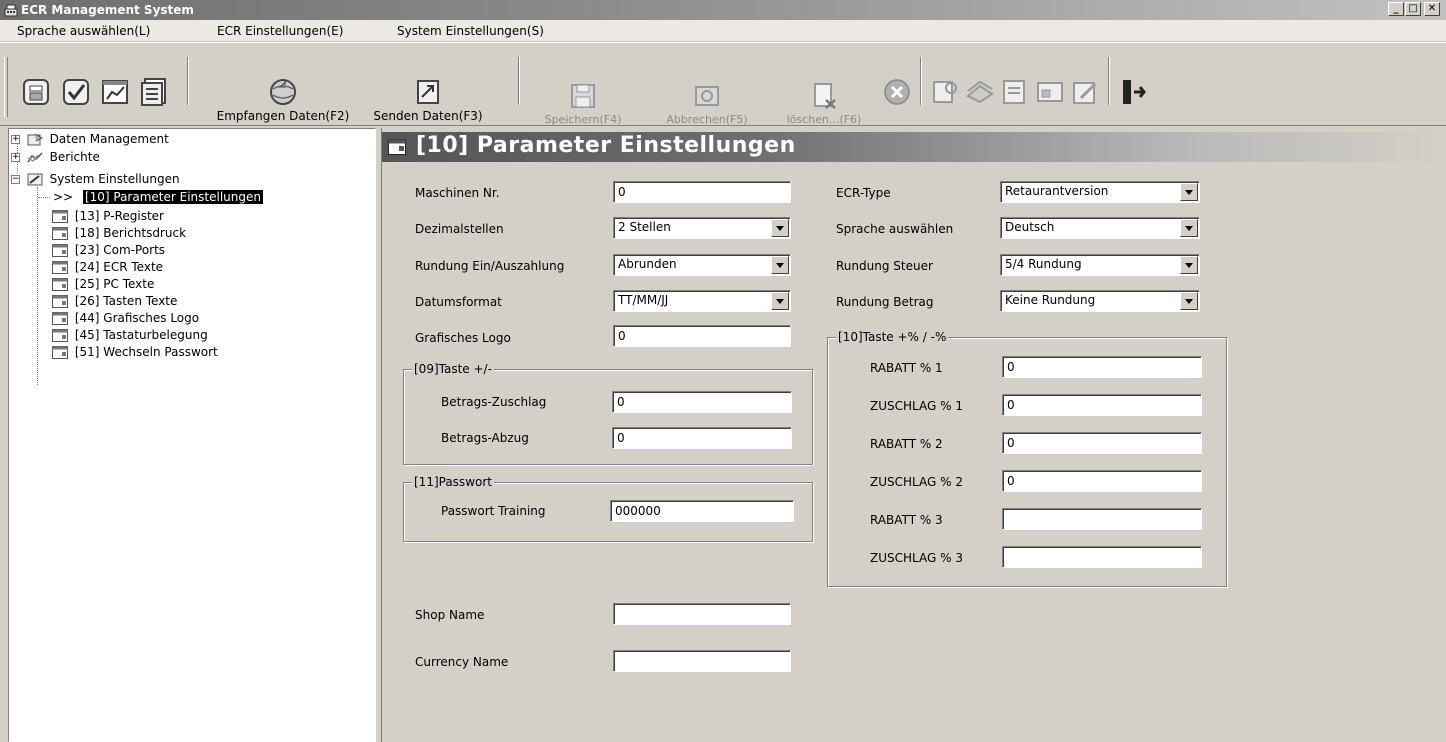 This screenshot has height=742, width=1446. Describe the element at coordinates (95, 179) in the screenshot. I see `tree-item-system-settings: − System Einstellungen` at that location.